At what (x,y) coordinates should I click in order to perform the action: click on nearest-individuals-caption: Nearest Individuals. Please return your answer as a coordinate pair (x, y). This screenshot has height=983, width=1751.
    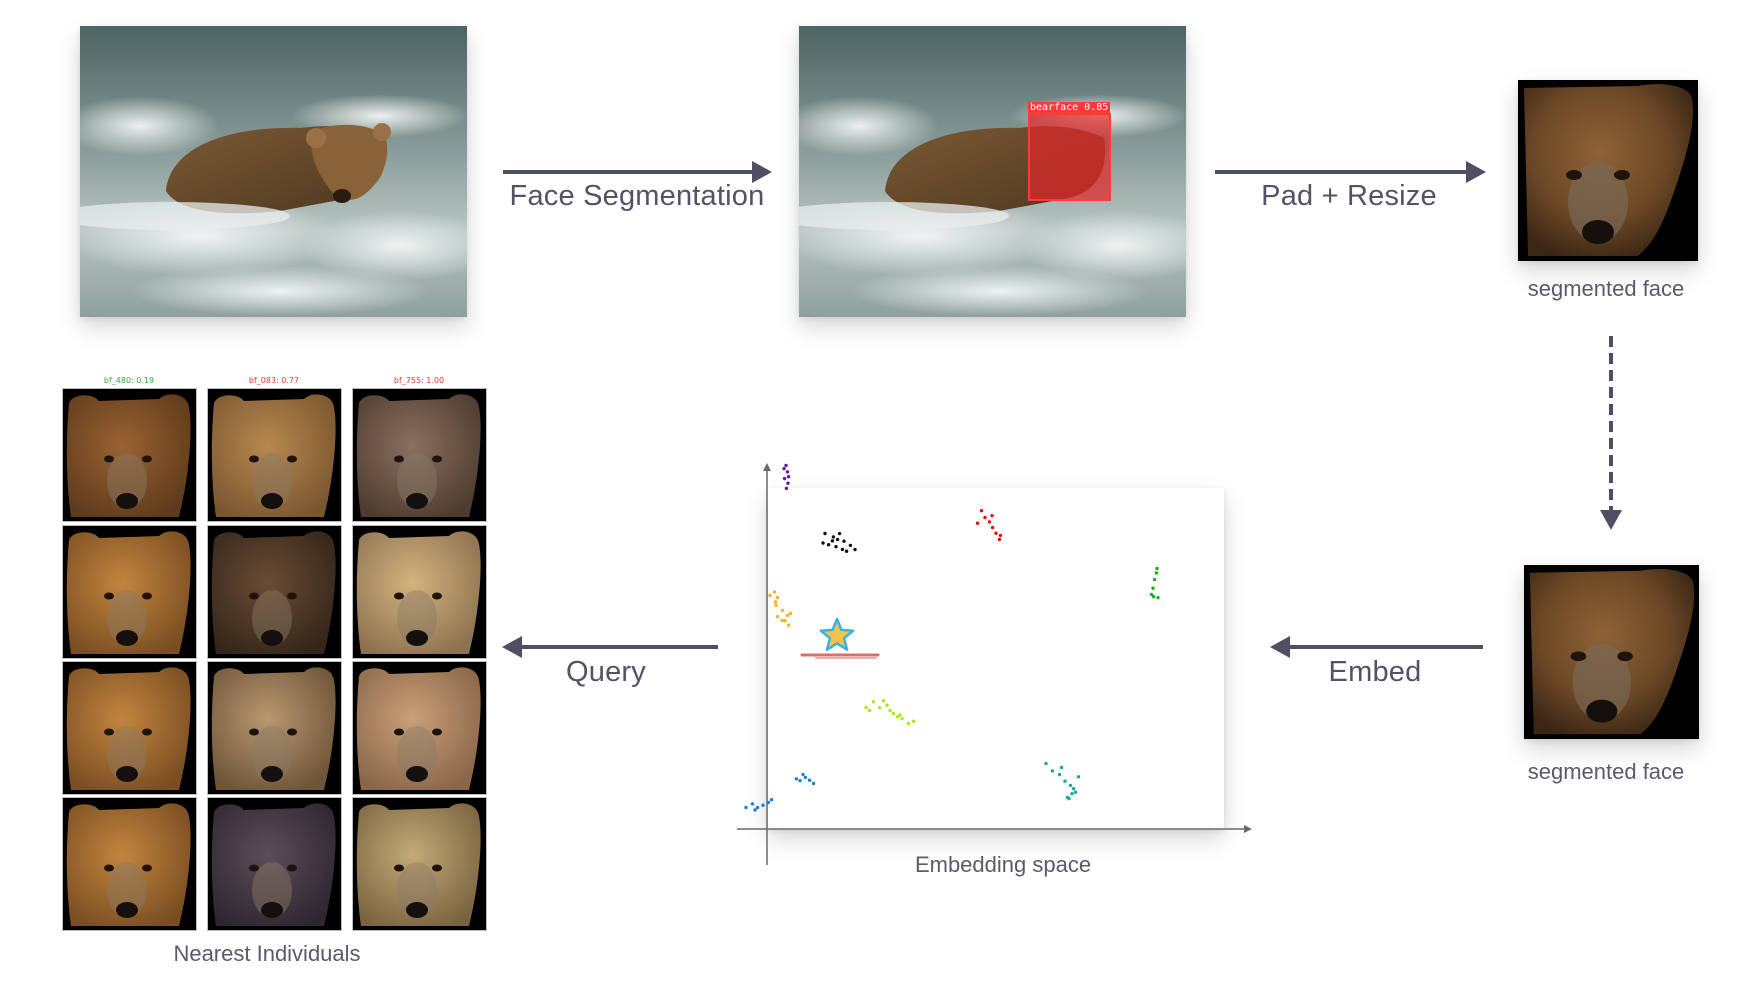
    Looking at the image, I should click on (267, 953).